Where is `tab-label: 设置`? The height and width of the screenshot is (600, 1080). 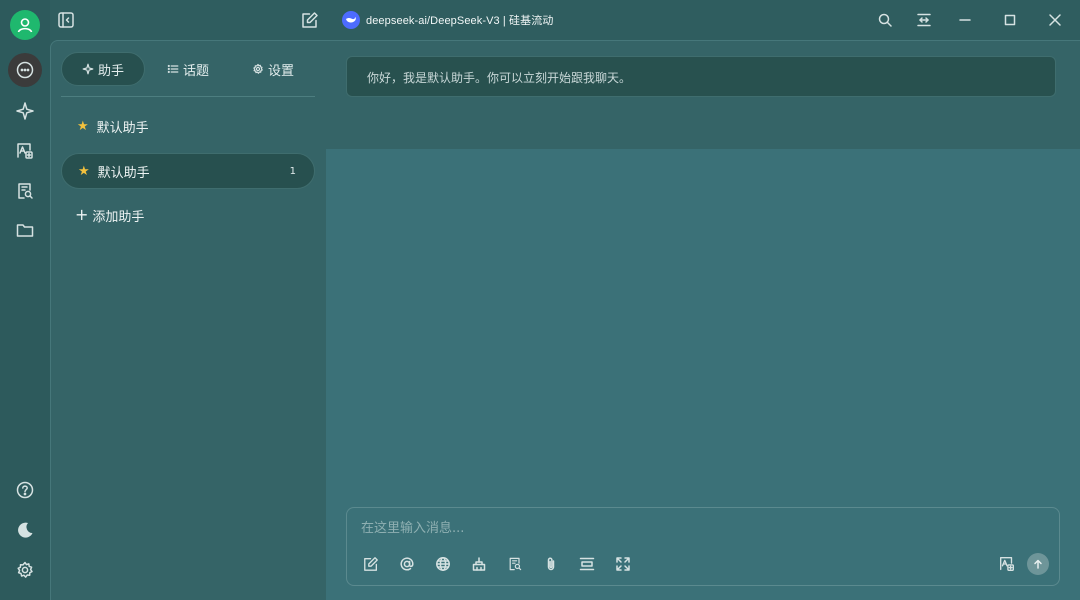 tab-label: 设置 is located at coordinates (280, 71).